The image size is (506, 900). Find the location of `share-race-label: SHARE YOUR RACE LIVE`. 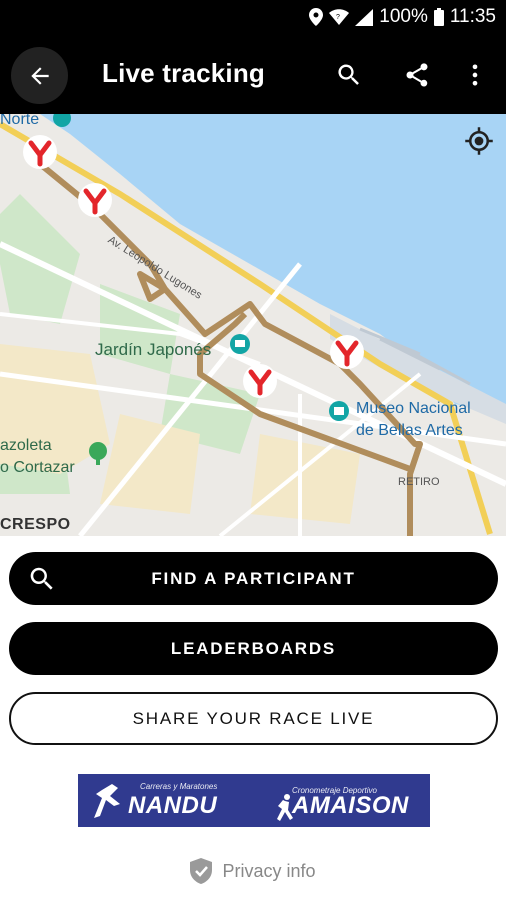

share-race-label: SHARE YOUR RACE LIVE is located at coordinates (253, 718).